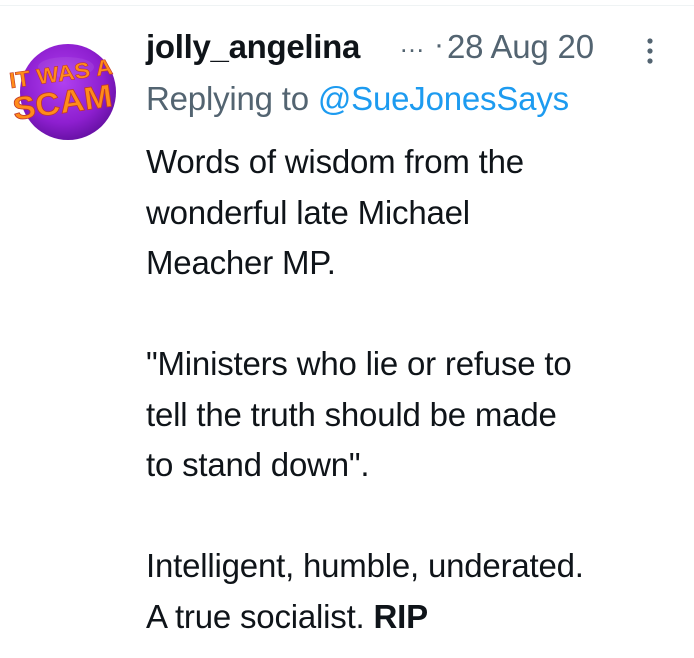 This screenshot has height=658, width=694. I want to click on tweet-line: wonderful late Michael, so click(308, 212).